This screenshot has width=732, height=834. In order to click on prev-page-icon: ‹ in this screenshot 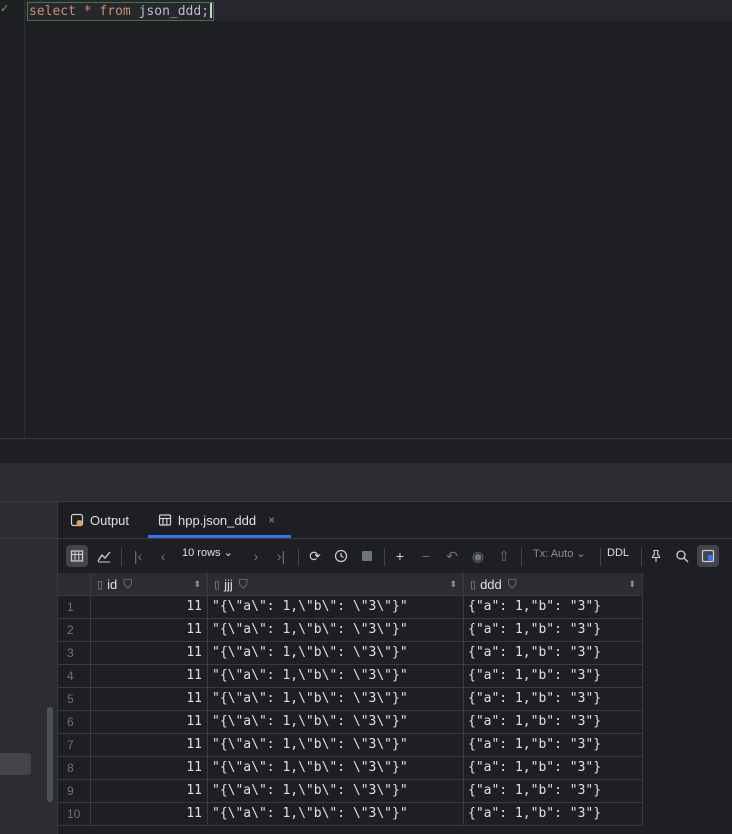, I will do `click(163, 556)`.